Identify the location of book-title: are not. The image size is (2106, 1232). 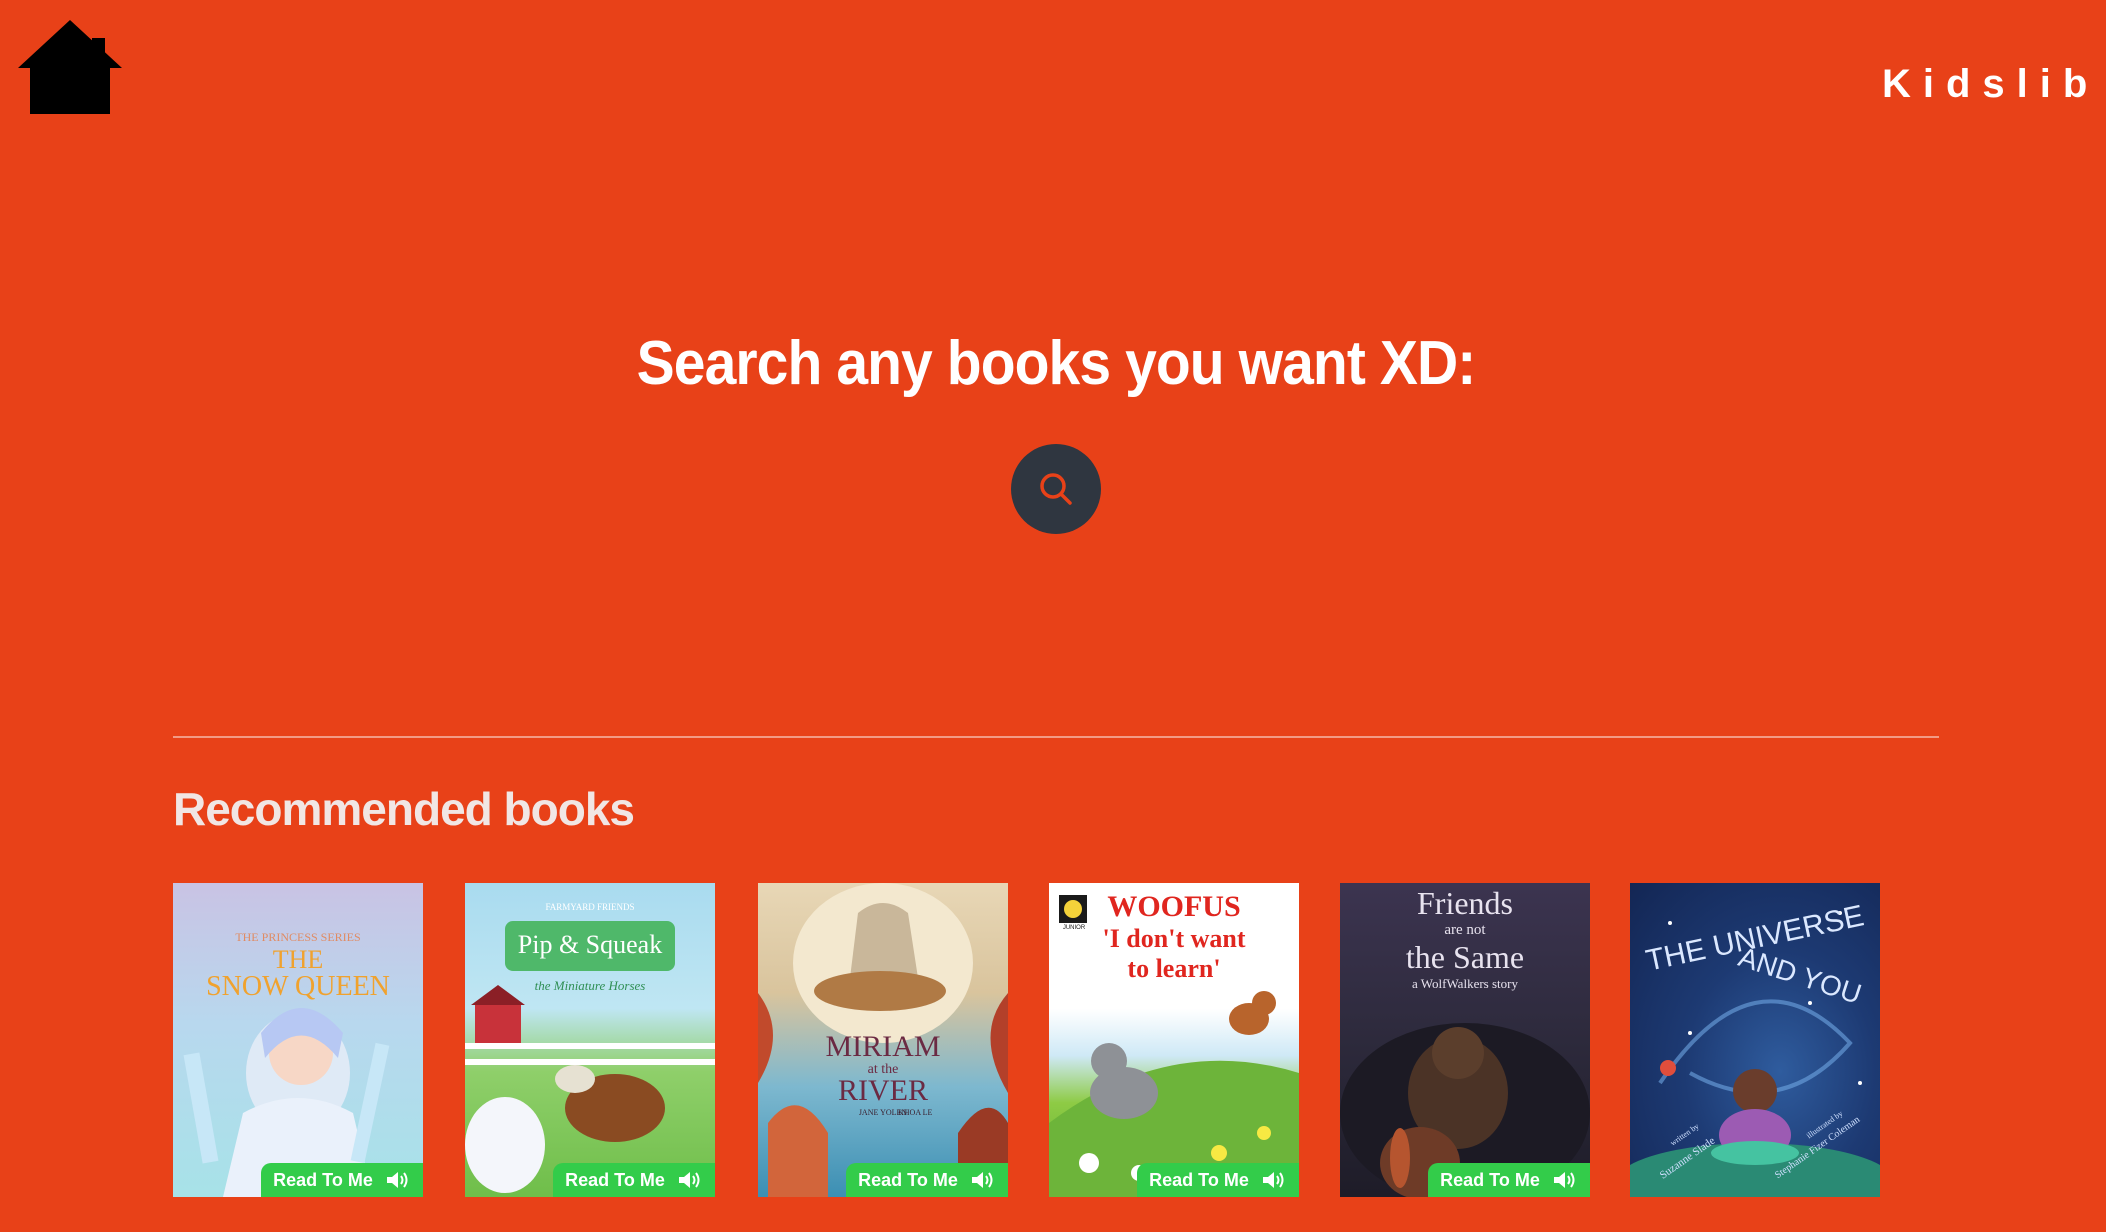
(1465, 930).